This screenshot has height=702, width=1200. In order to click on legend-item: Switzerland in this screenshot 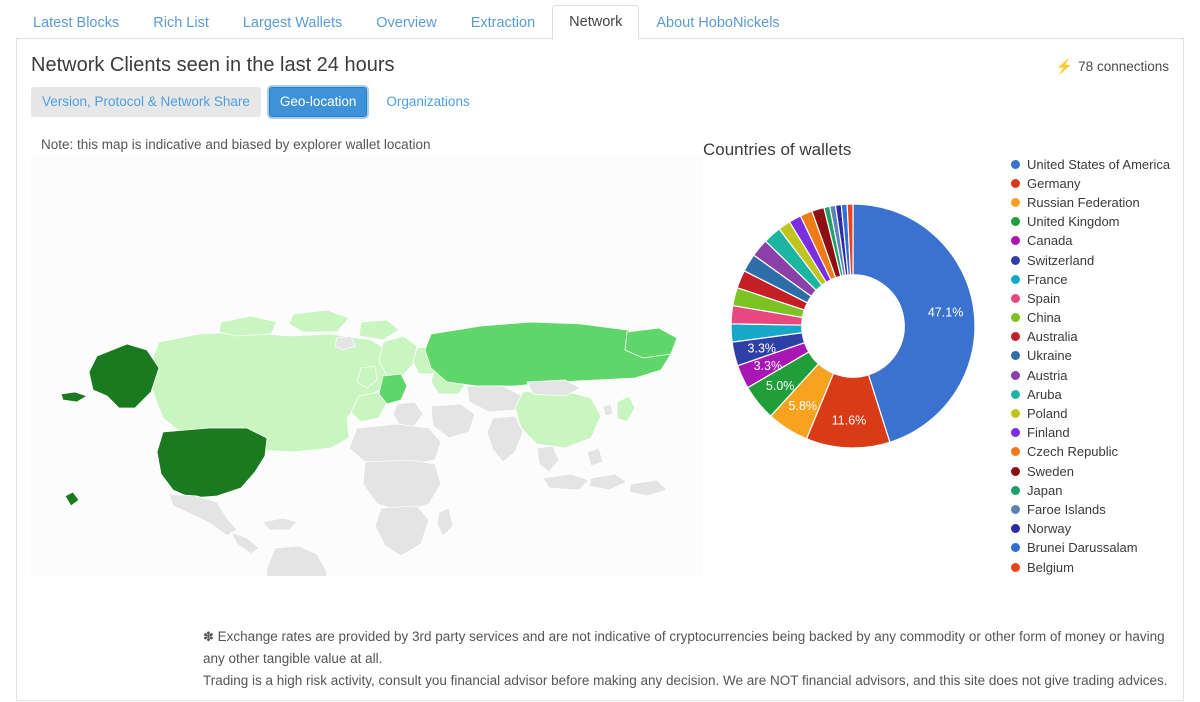, I will do `click(1102, 259)`.